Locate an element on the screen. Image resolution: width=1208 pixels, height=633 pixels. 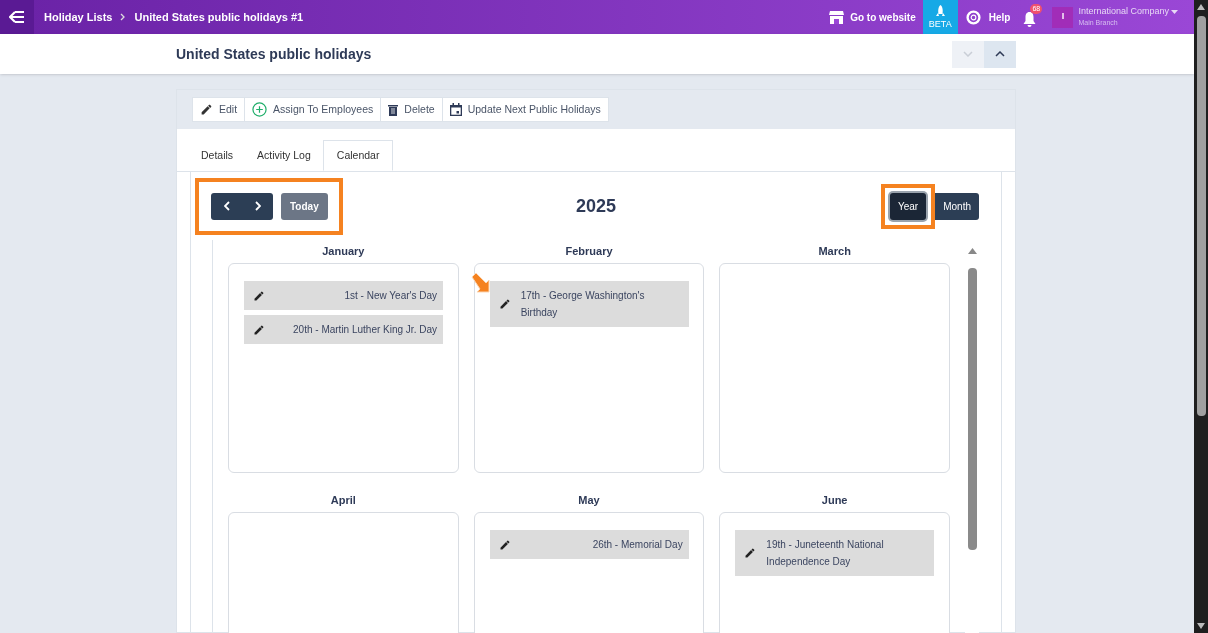
page-scrollbar is located at coordinates (1201, 316).